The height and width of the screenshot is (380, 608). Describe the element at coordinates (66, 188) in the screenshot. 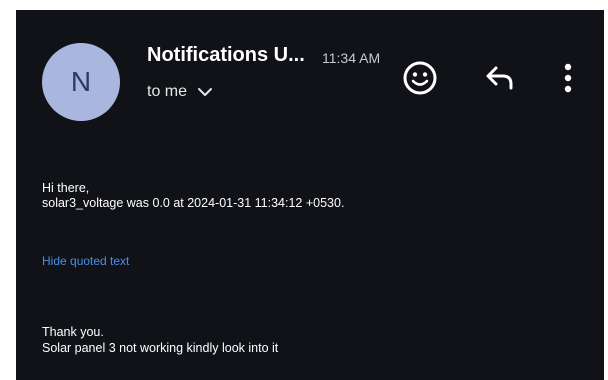

I see `message-greeting: Hi there,` at that location.